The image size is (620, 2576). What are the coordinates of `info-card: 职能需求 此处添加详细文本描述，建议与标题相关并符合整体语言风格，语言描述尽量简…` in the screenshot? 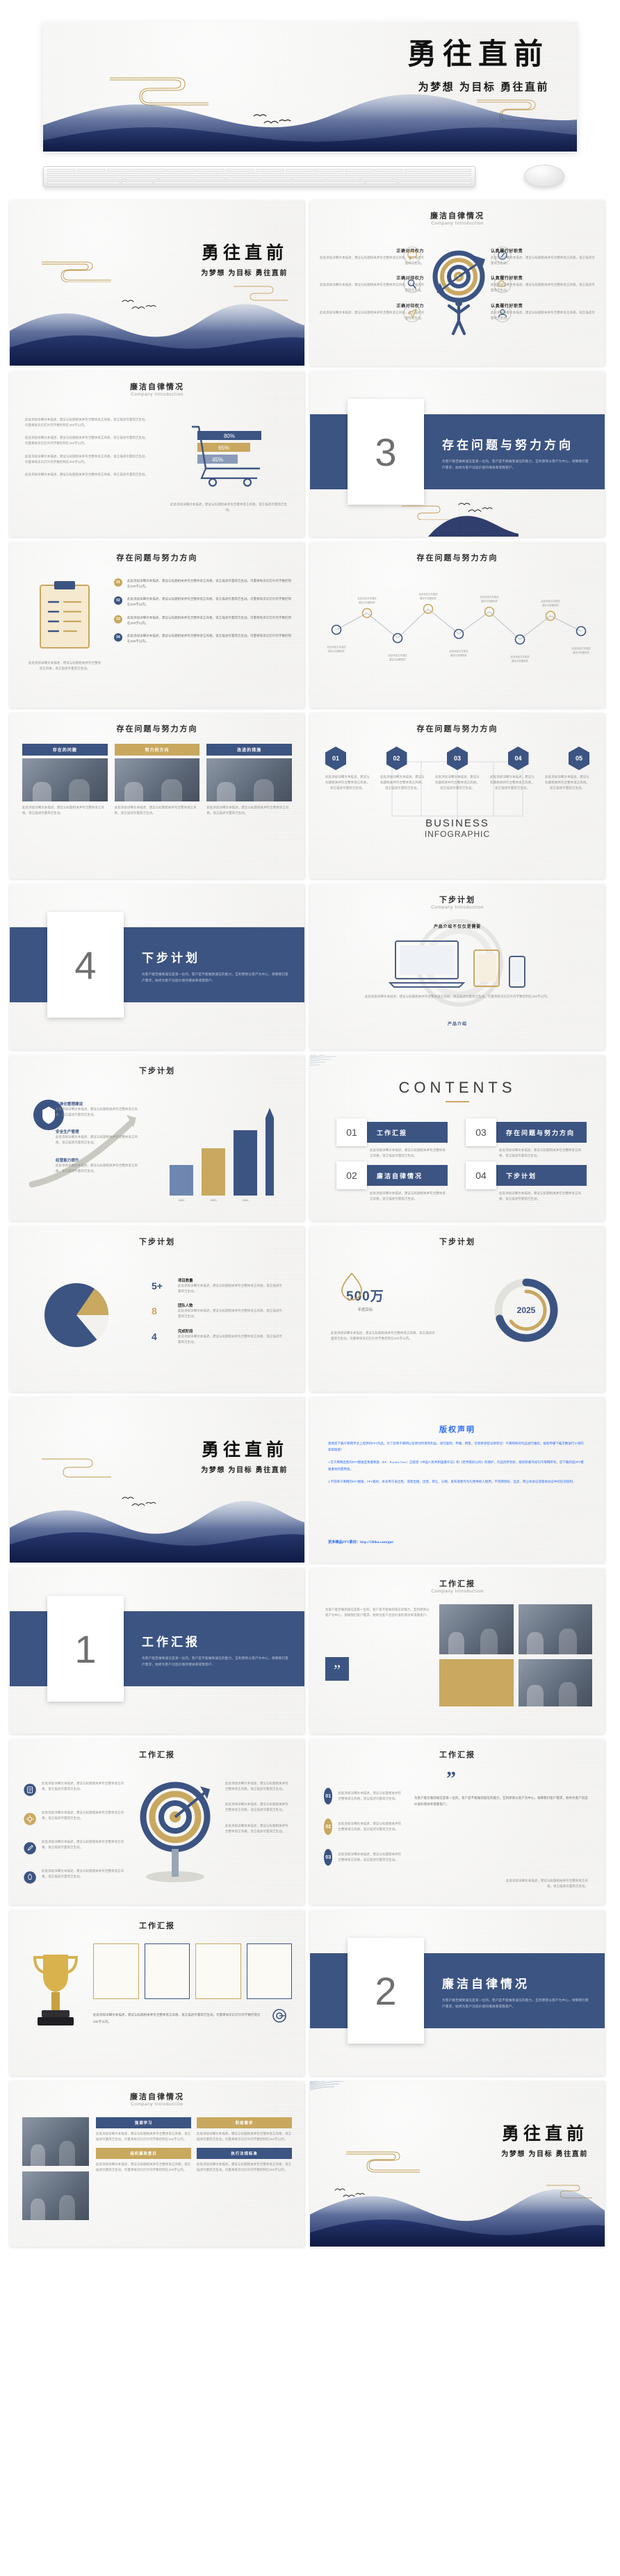 It's located at (244, 2129).